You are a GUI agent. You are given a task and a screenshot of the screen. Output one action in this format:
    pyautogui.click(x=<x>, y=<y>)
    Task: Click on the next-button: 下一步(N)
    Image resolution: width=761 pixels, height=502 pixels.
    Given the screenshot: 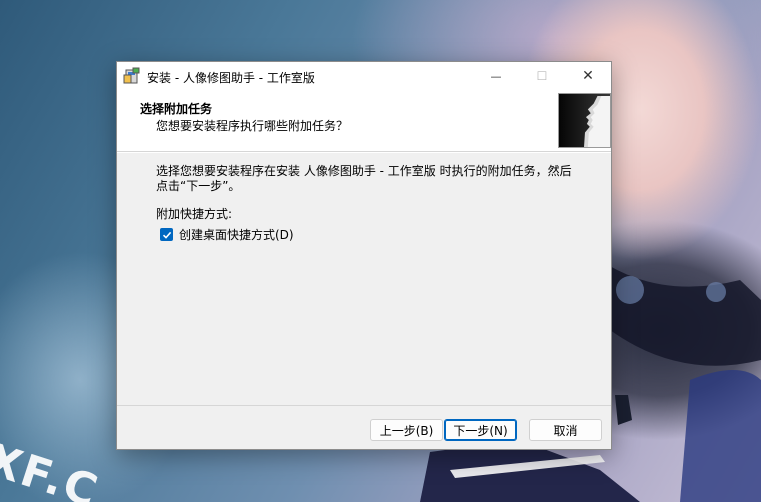 What is the action you would take?
    pyautogui.click(x=480, y=430)
    